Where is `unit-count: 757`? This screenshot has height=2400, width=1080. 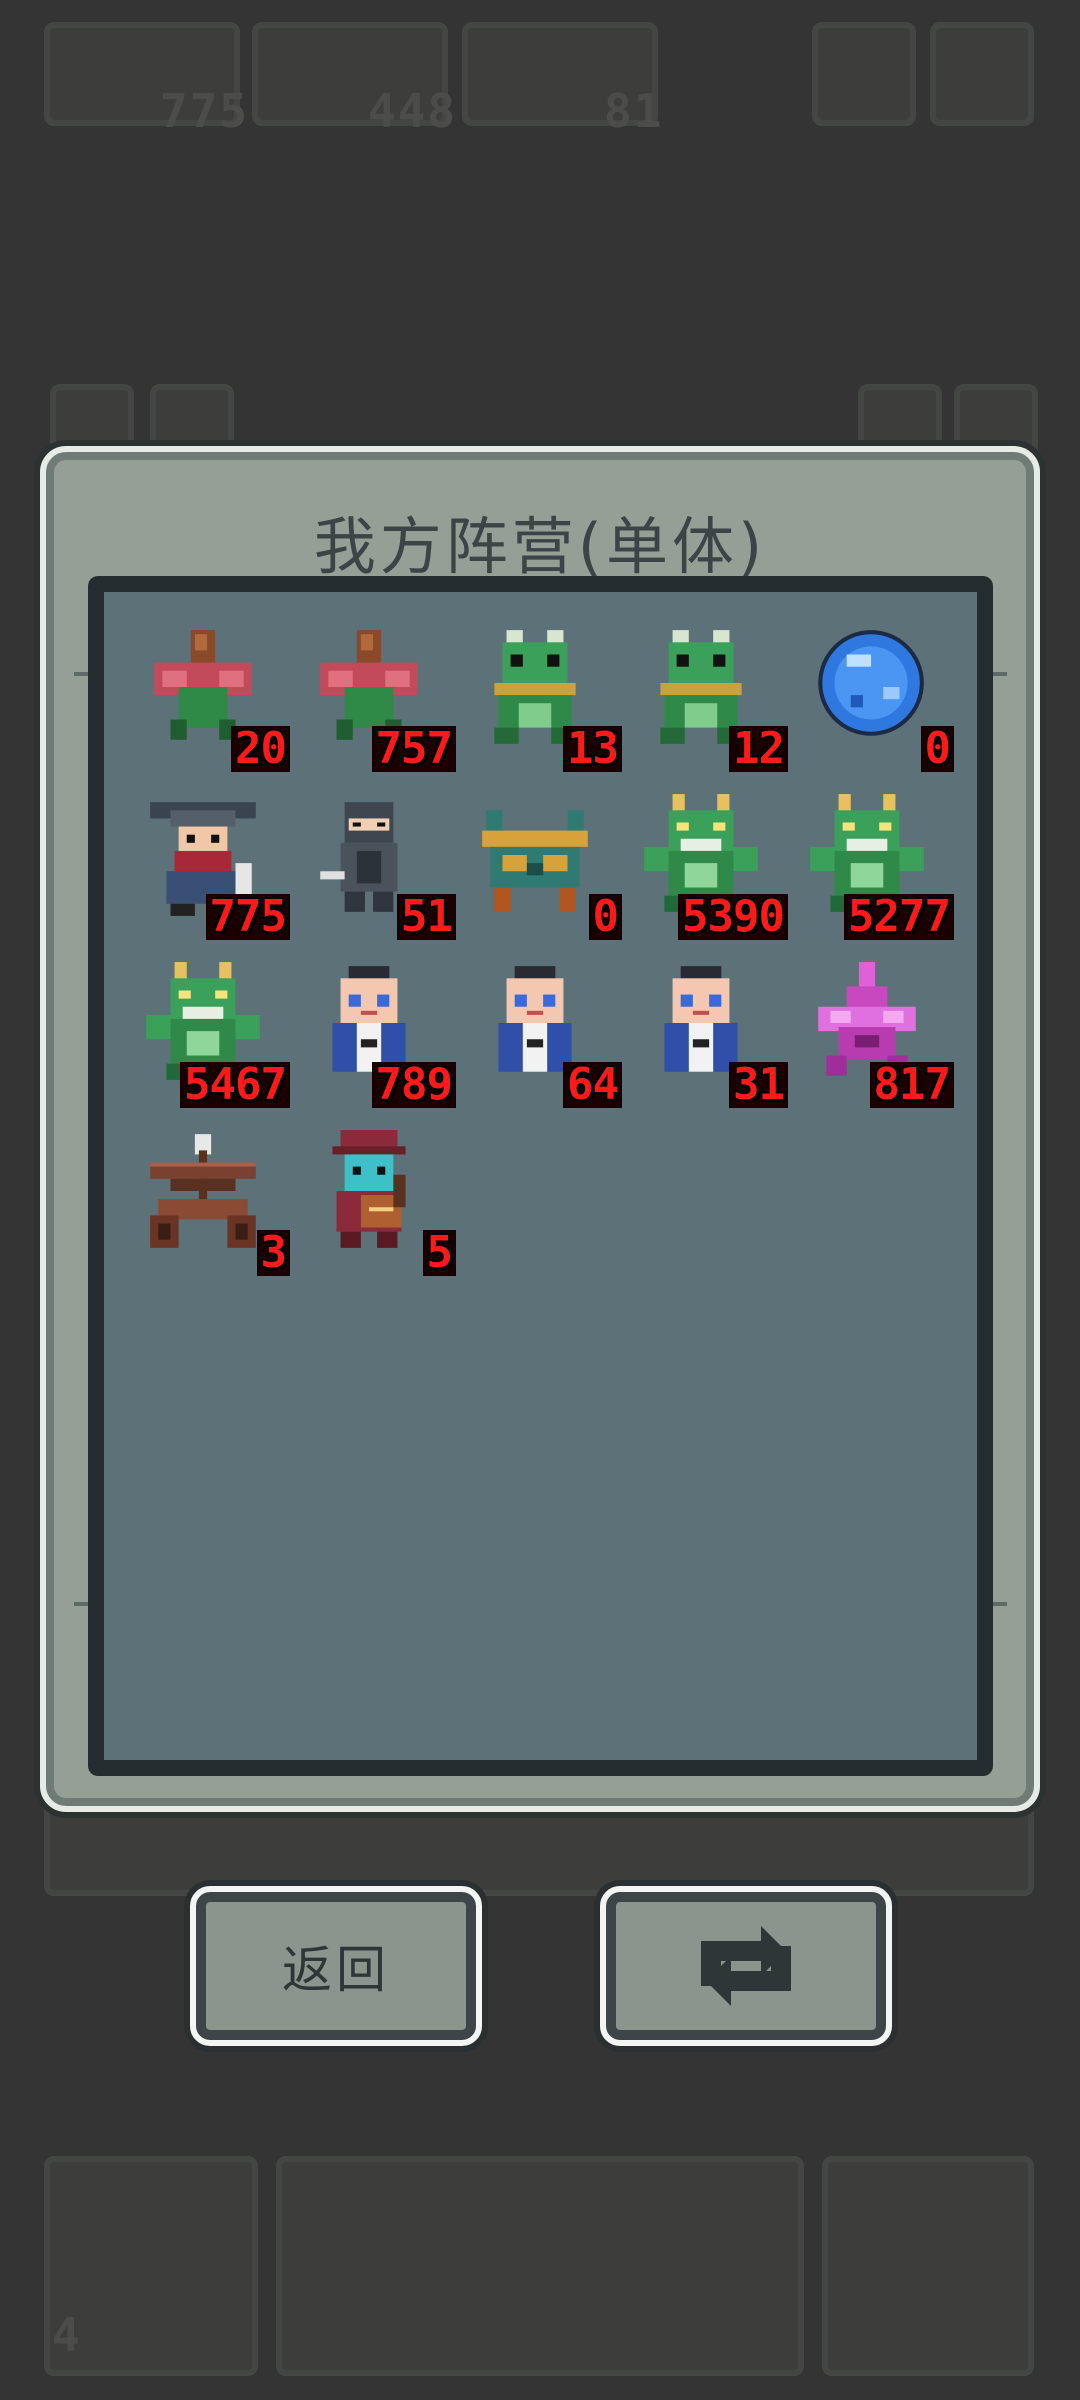
unit-count: 757 is located at coordinates (413, 749).